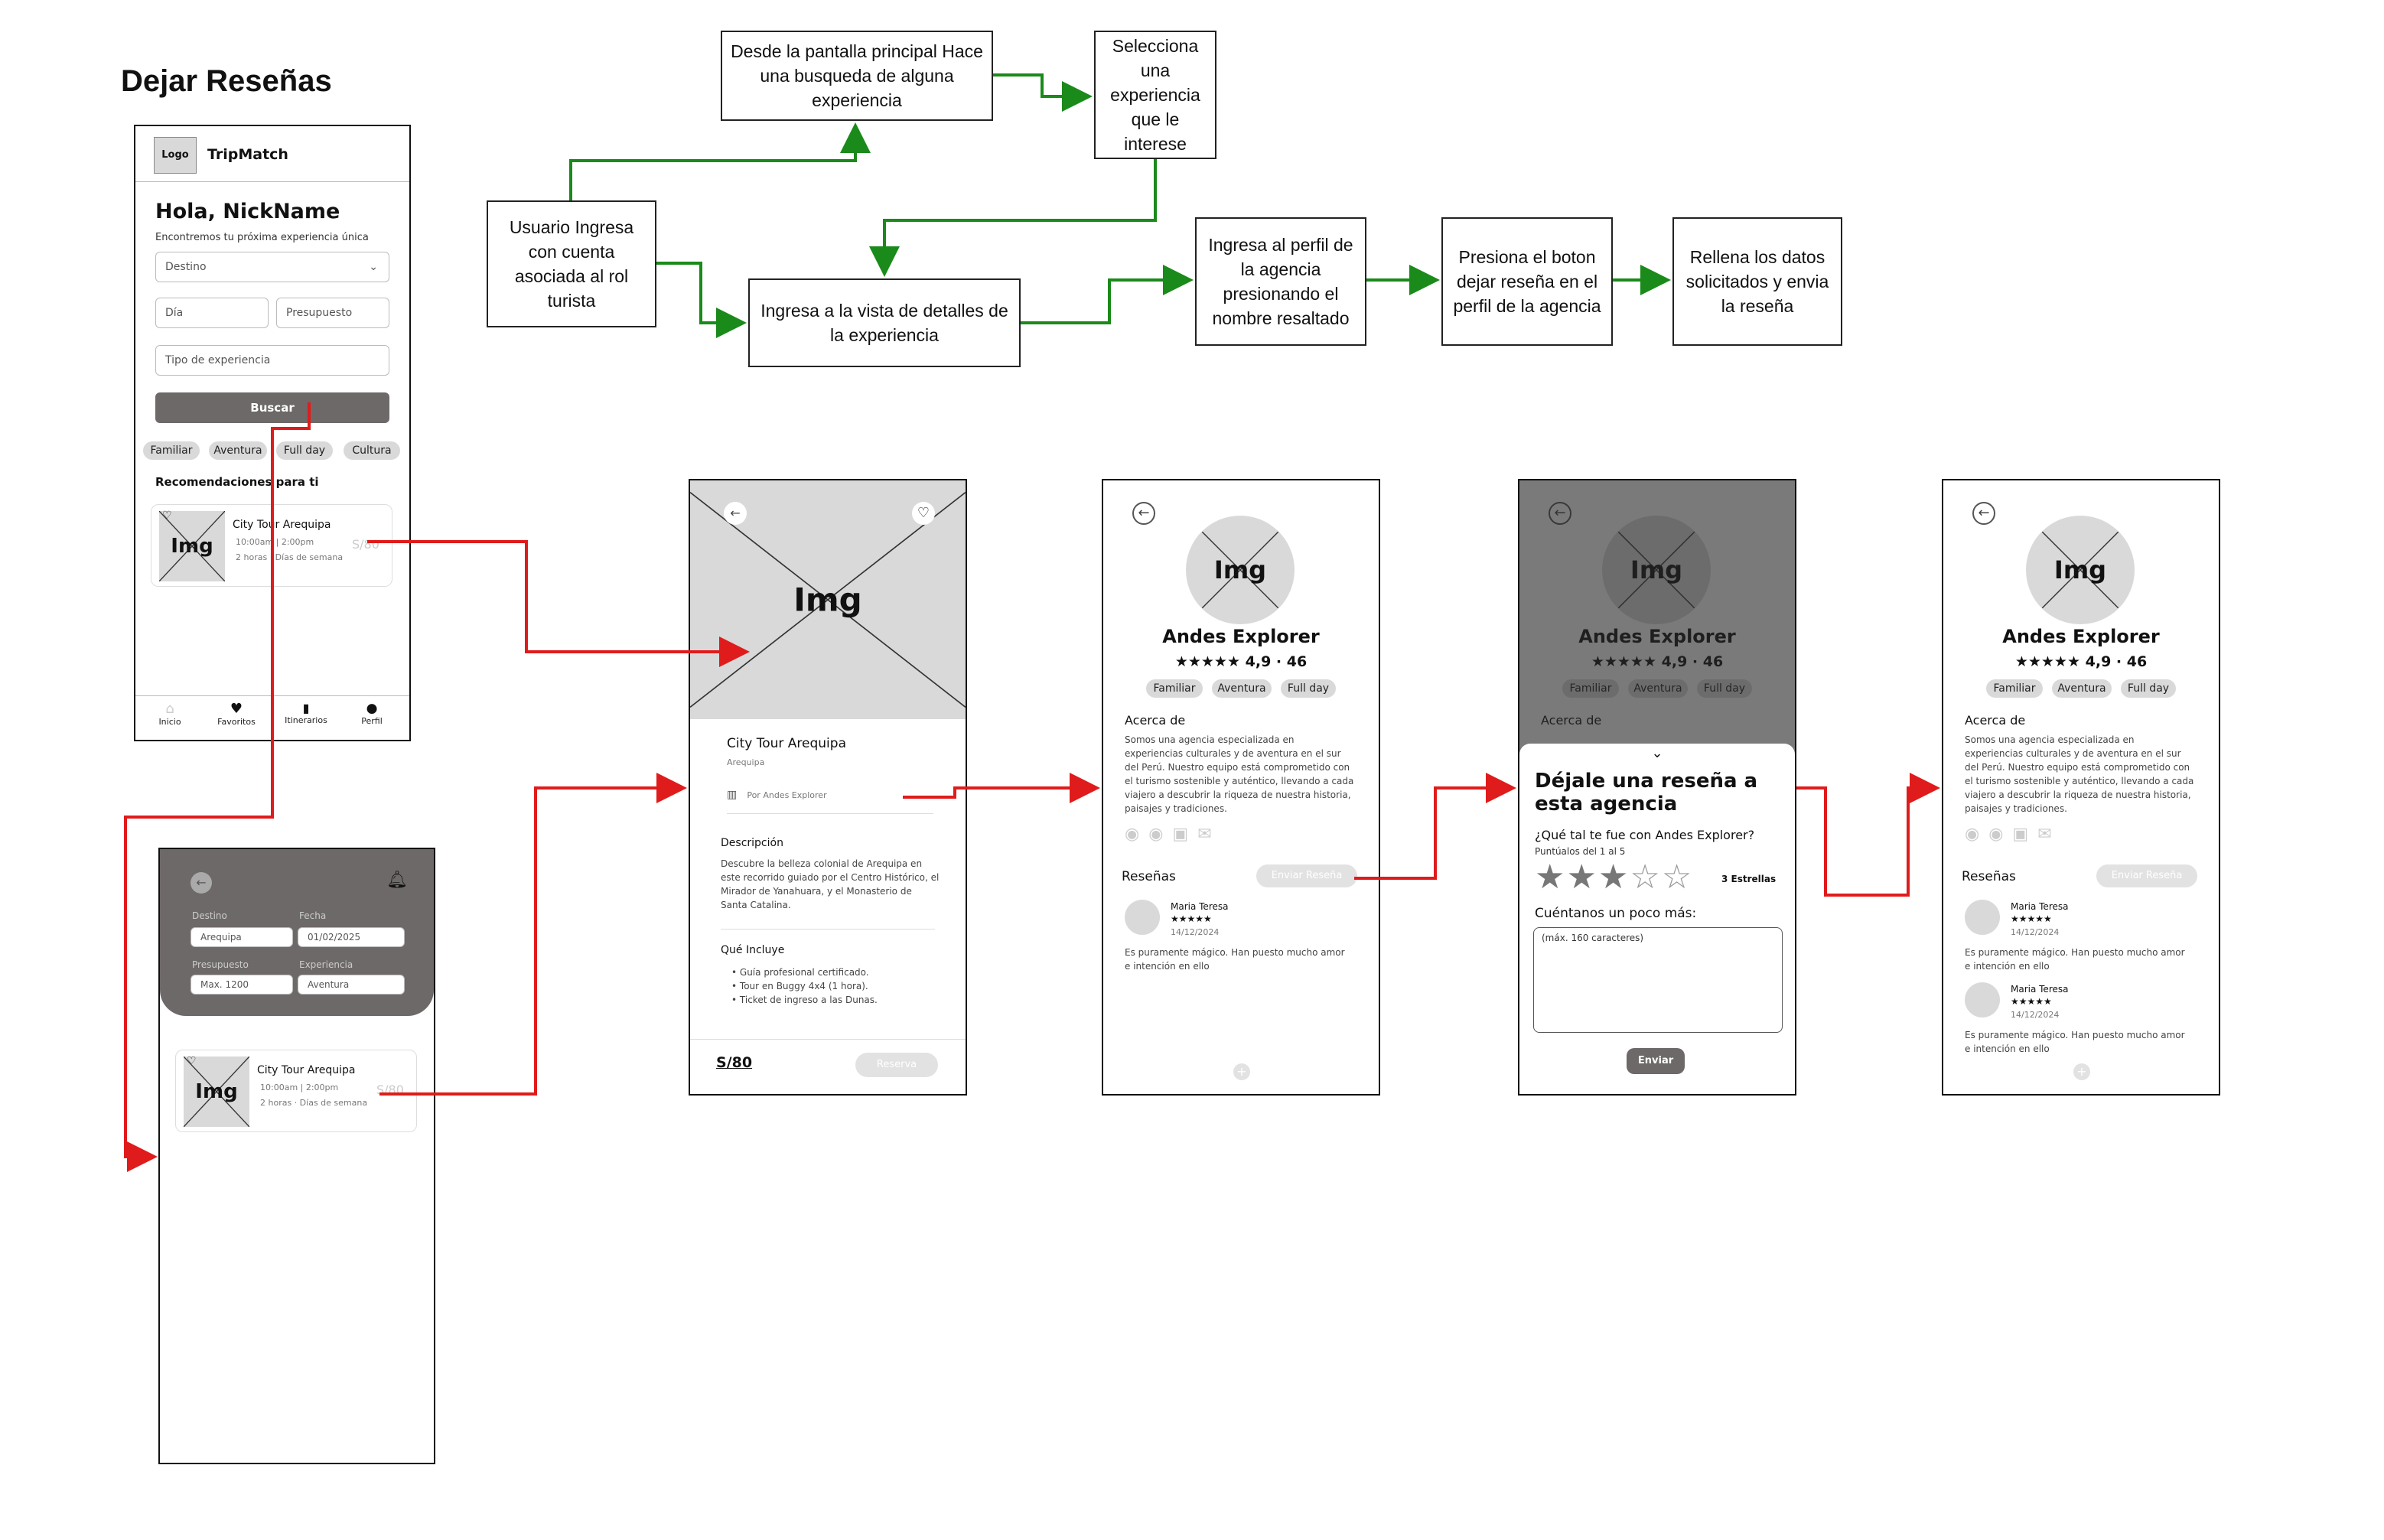 The image size is (2384, 1540). I want to click on nav-favoritos: ♥ Favoritos, so click(236, 714).